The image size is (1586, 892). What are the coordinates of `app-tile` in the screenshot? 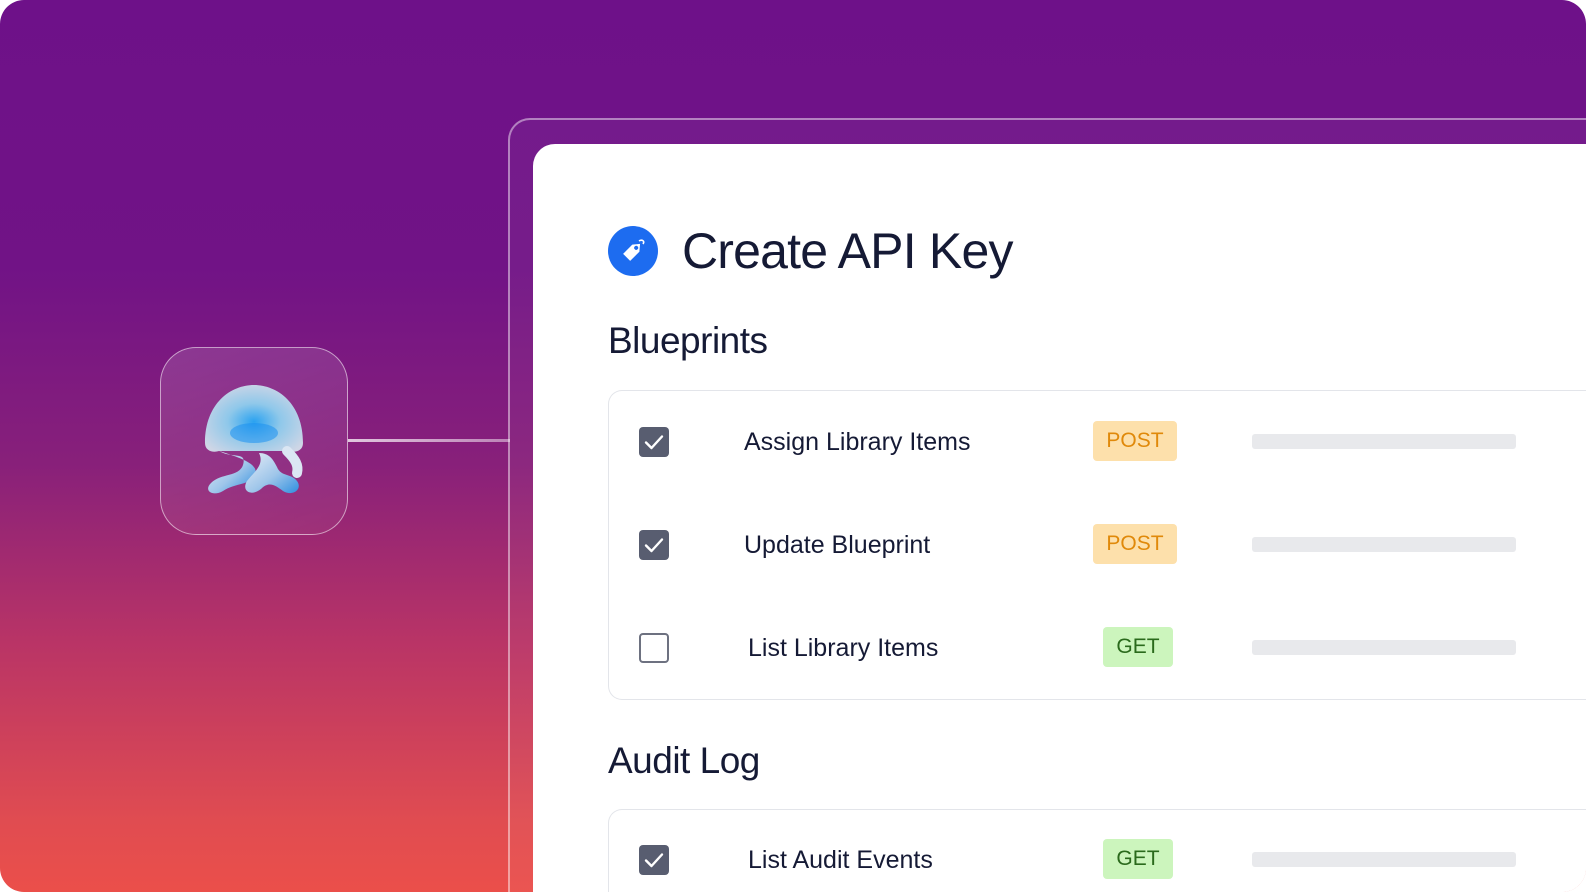 It's located at (254, 441).